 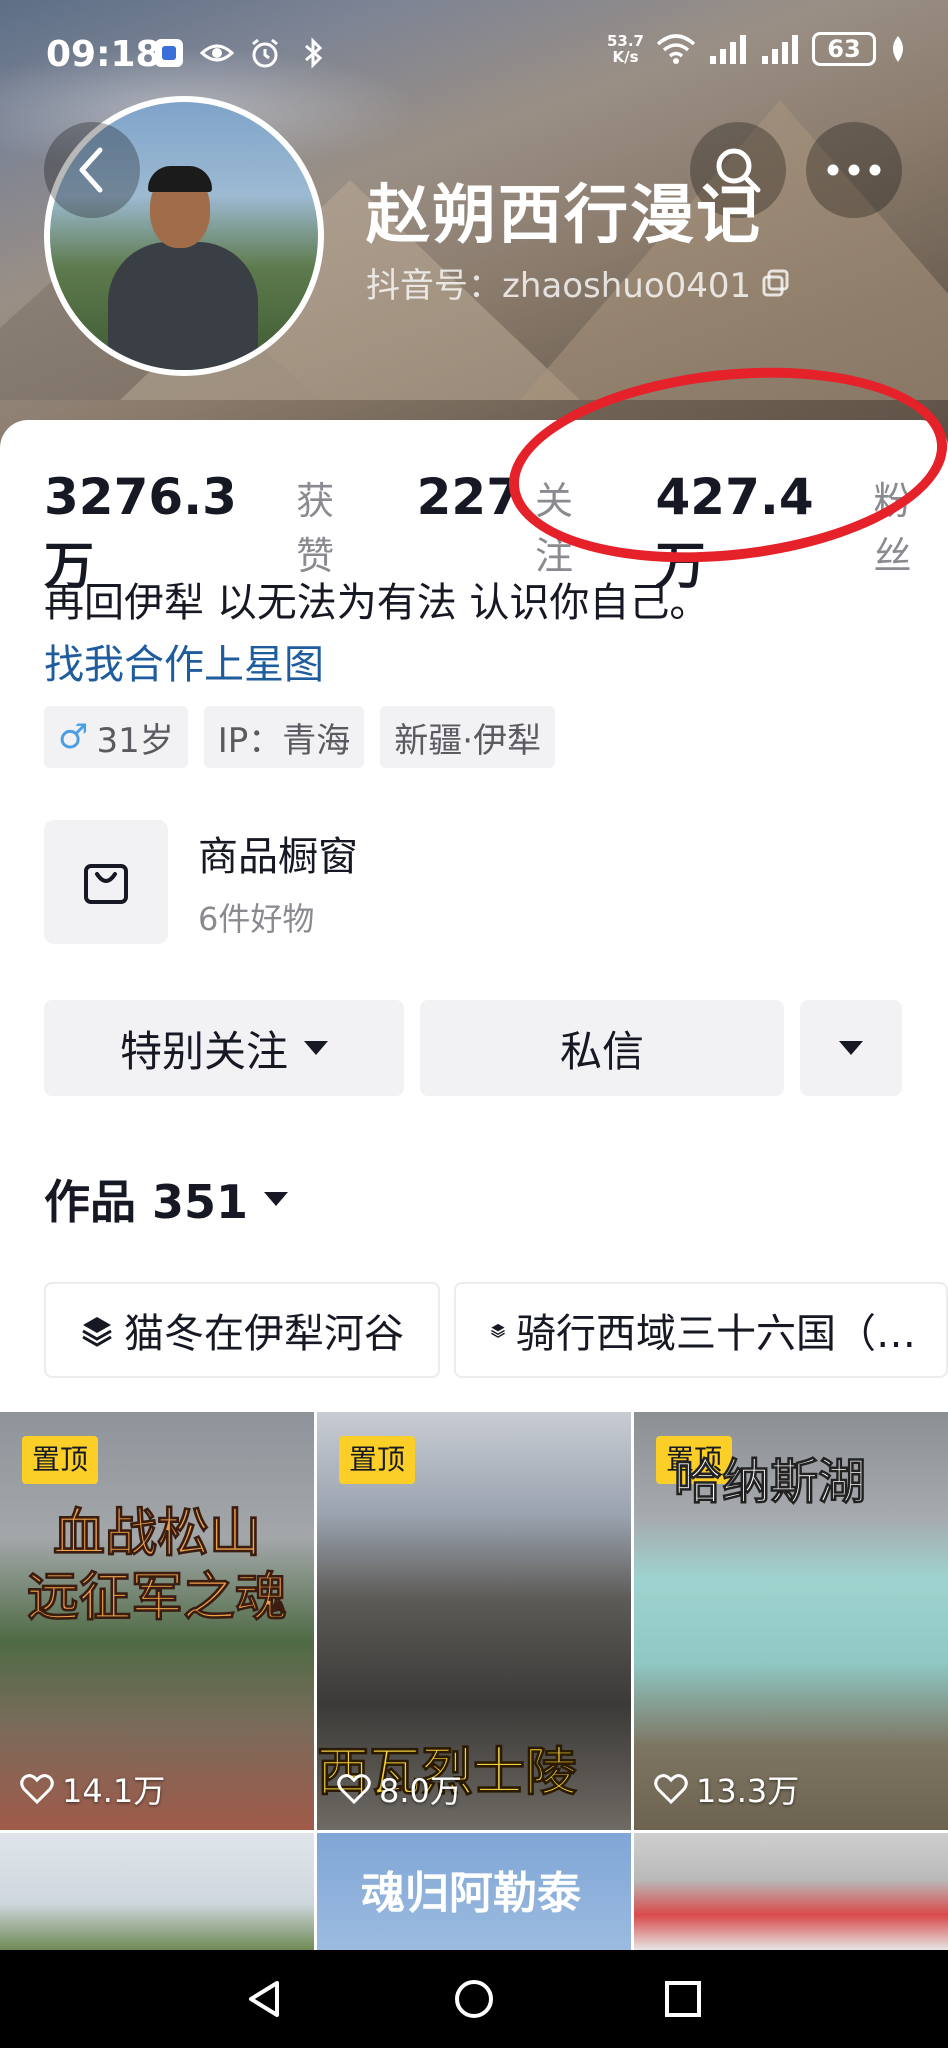 I want to click on male-icon: ♂, so click(x=73, y=737).